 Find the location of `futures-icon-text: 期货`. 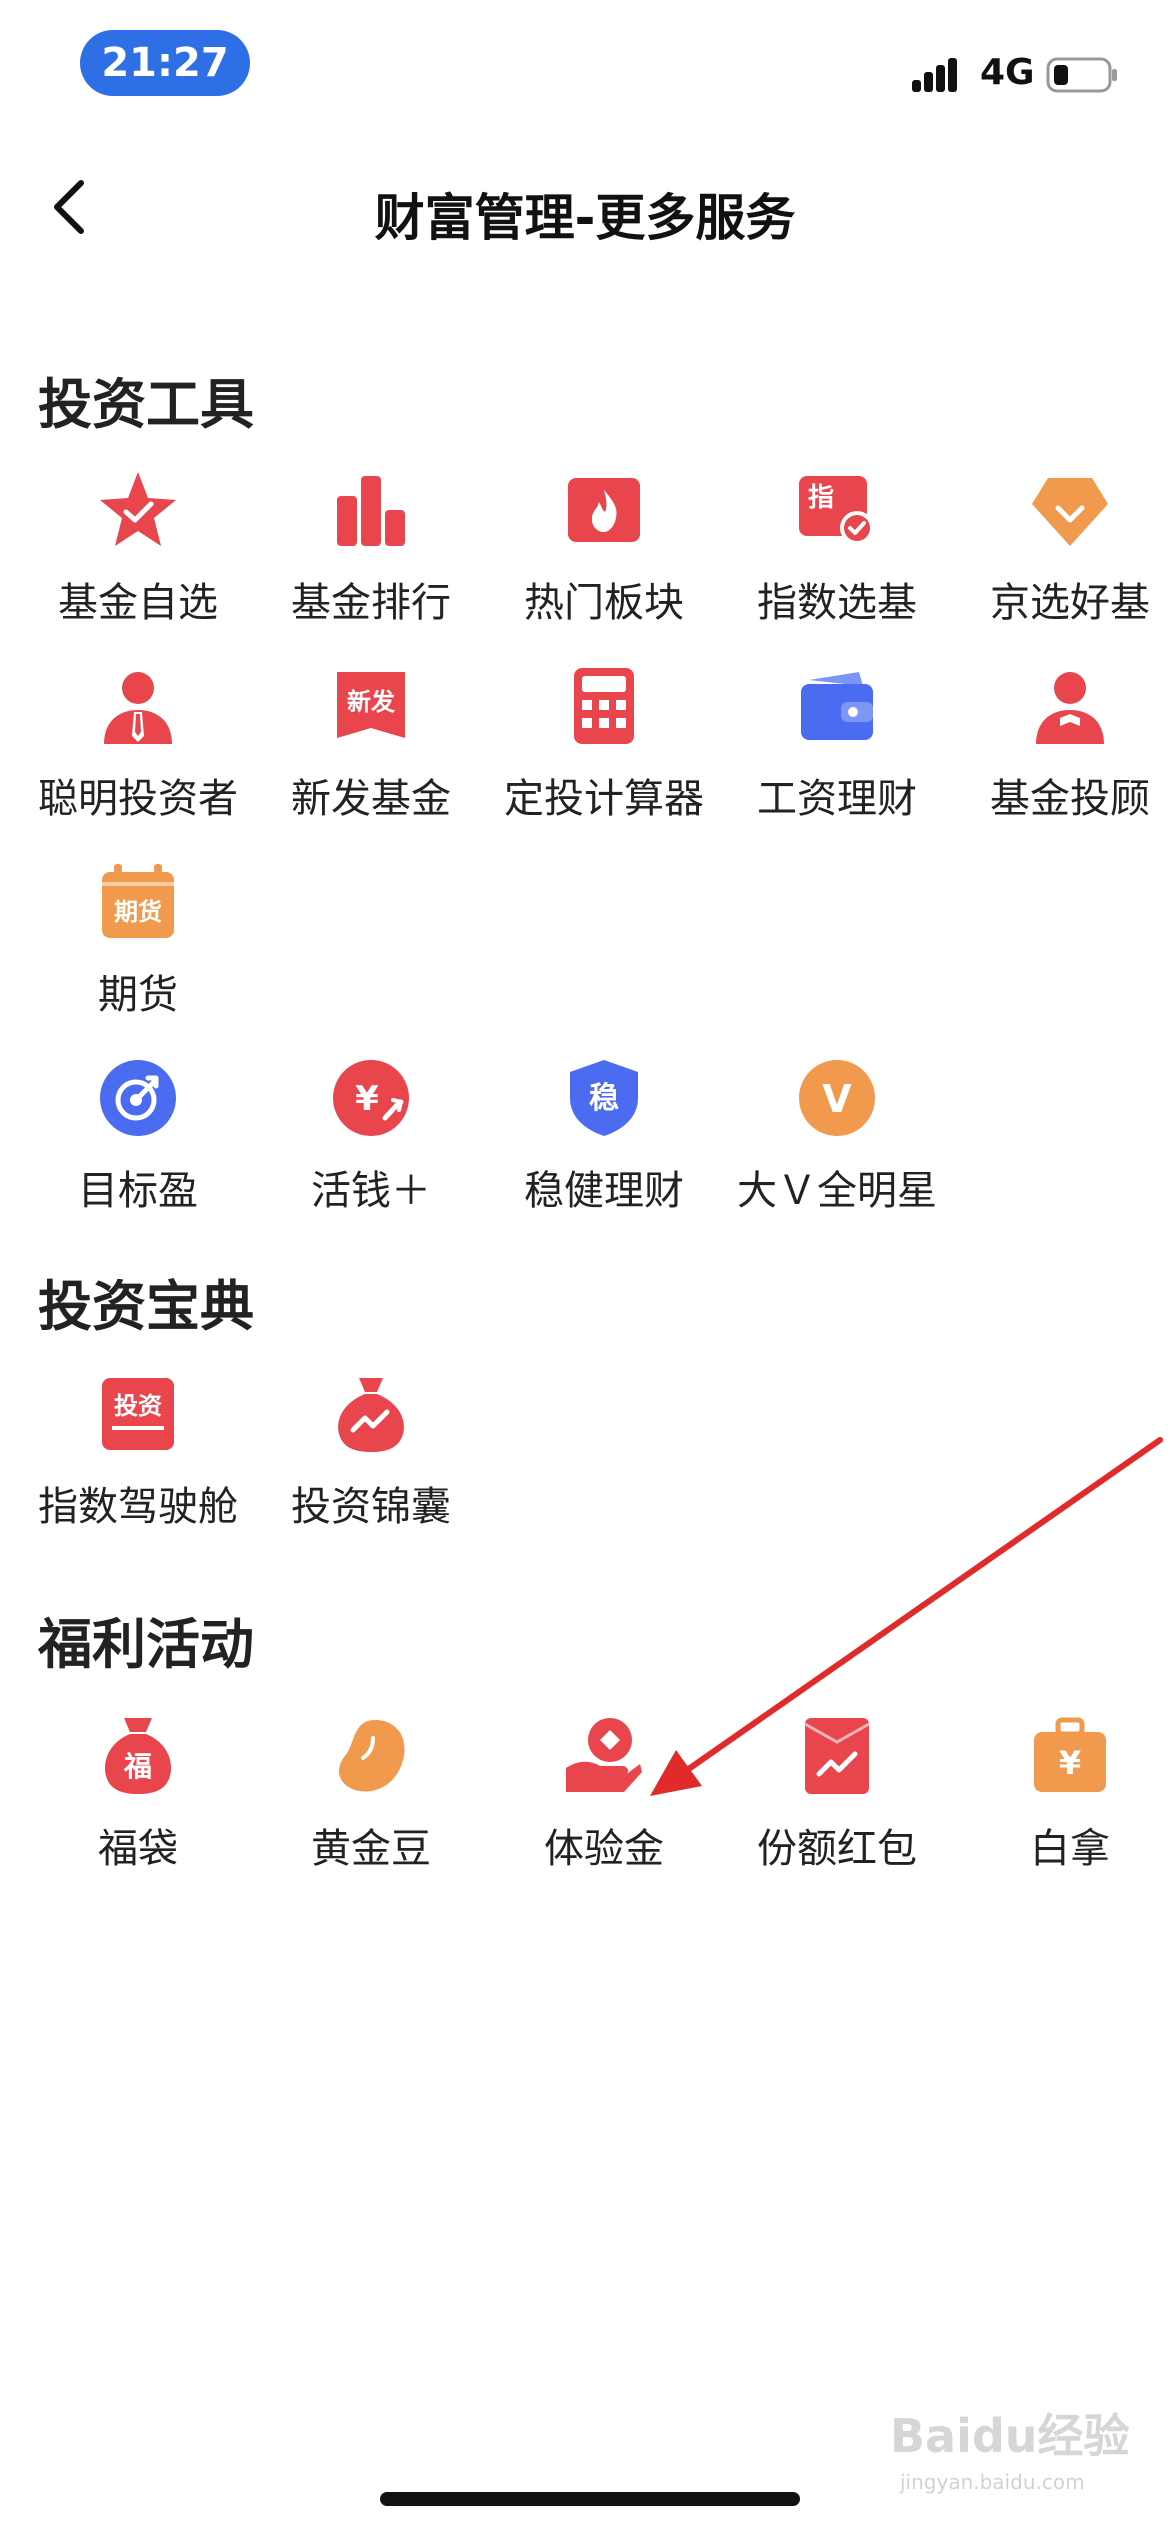

futures-icon-text: 期货 is located at coordinates (138, 912).